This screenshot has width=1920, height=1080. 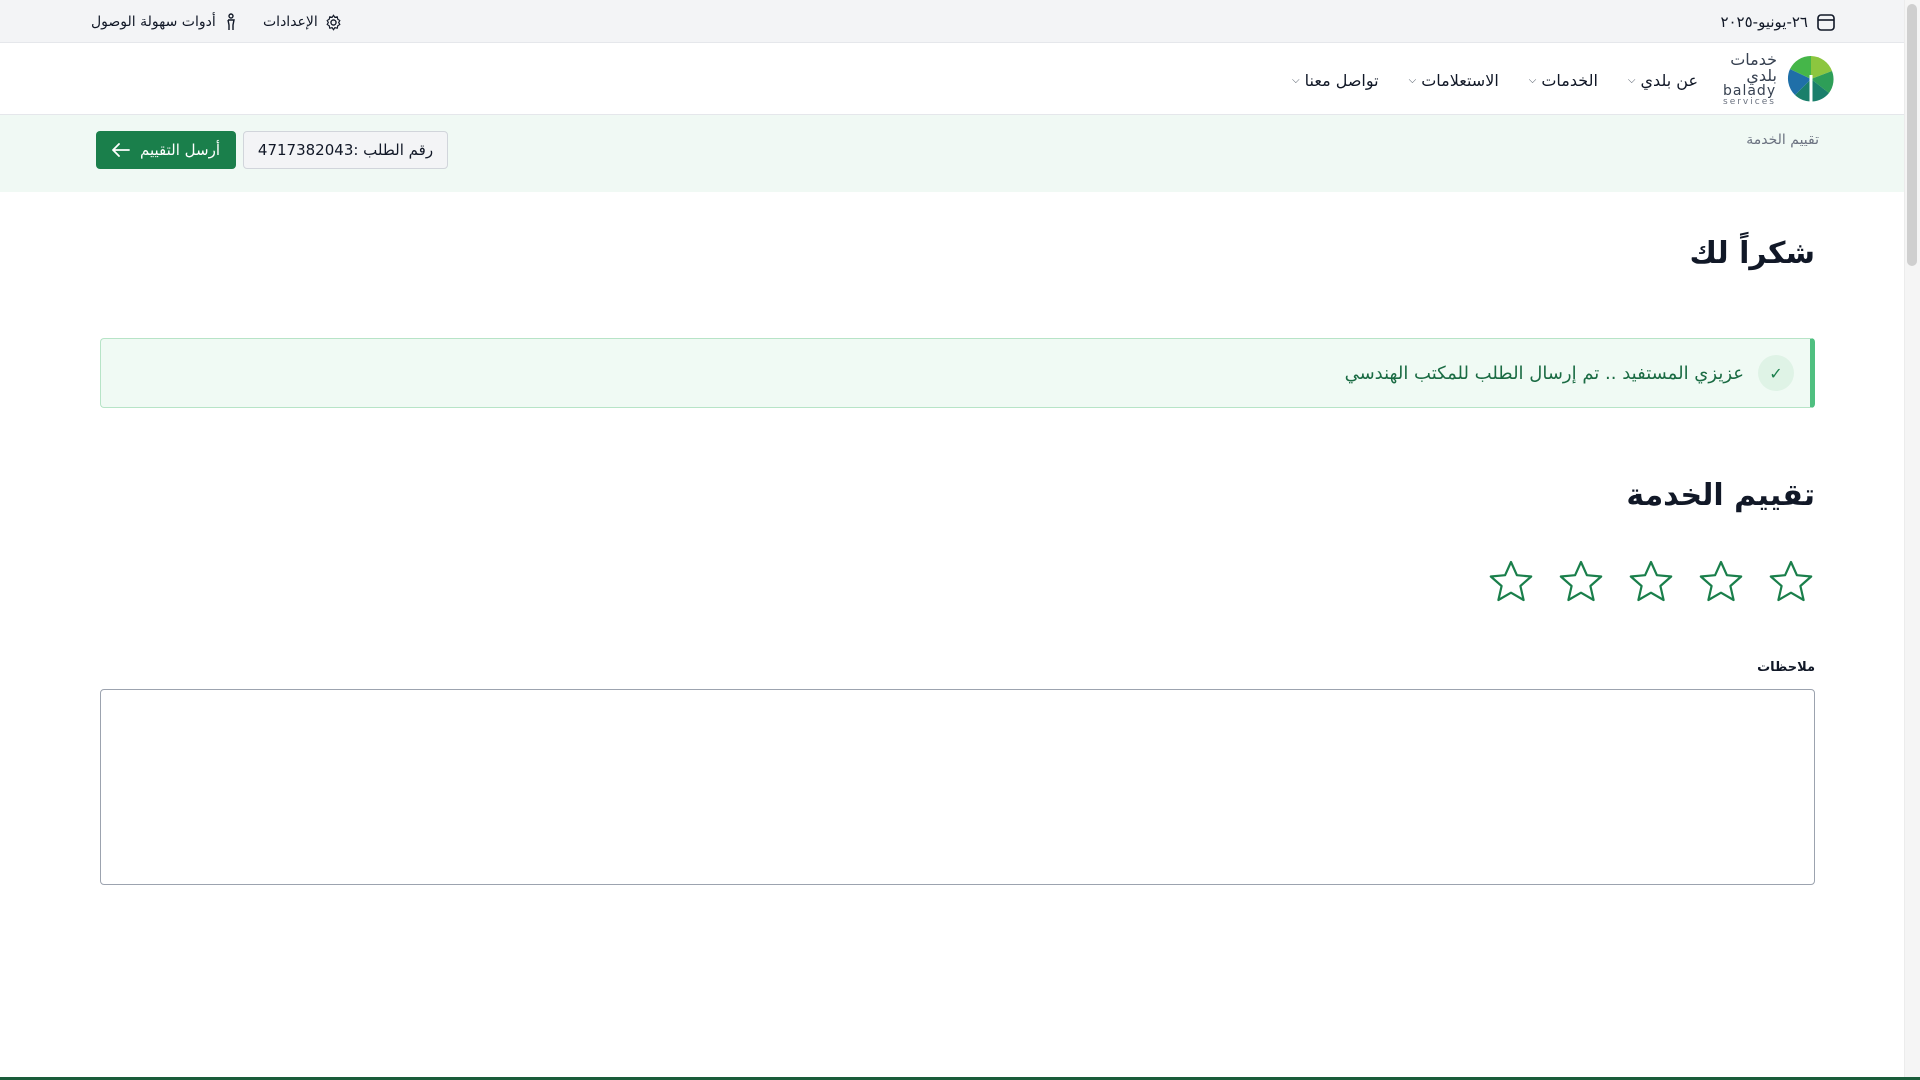 What do you see at coordinates (153, 22) in the screenshot?
I see `accessibility-label: أدوات سهولة الوصول` at bounding box center [153, 22].